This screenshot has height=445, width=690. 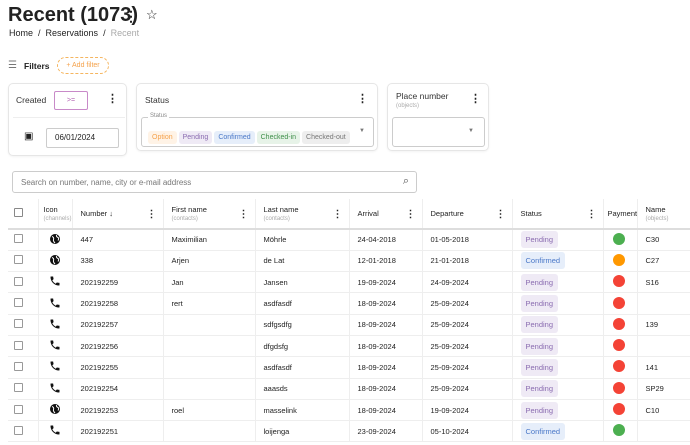 I want to click on add-filter-button: + Add filter, so click(x=83, y=65).